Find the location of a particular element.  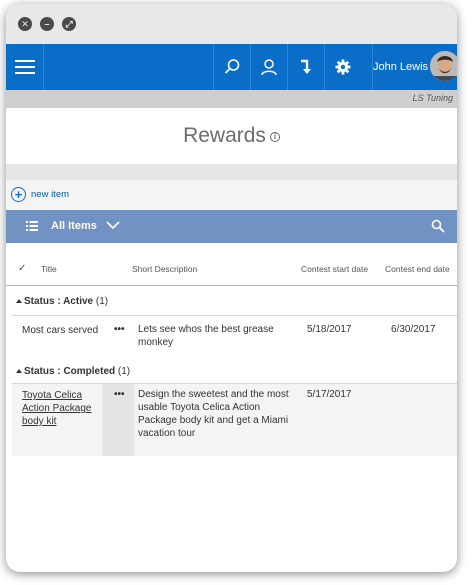

item-end-date: 6/30/2017 is located at coordinates (413, 329).